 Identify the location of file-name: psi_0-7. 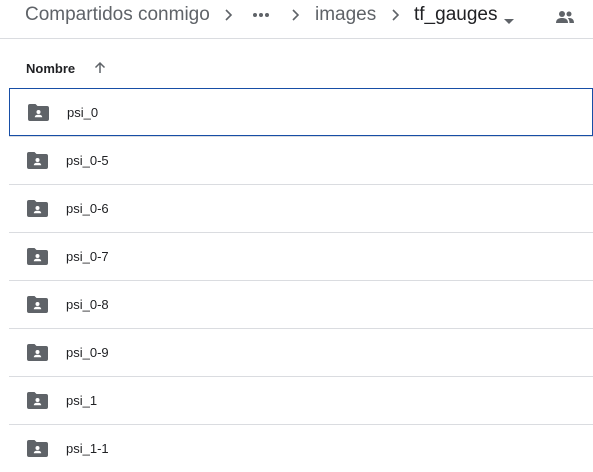
(87, 256).